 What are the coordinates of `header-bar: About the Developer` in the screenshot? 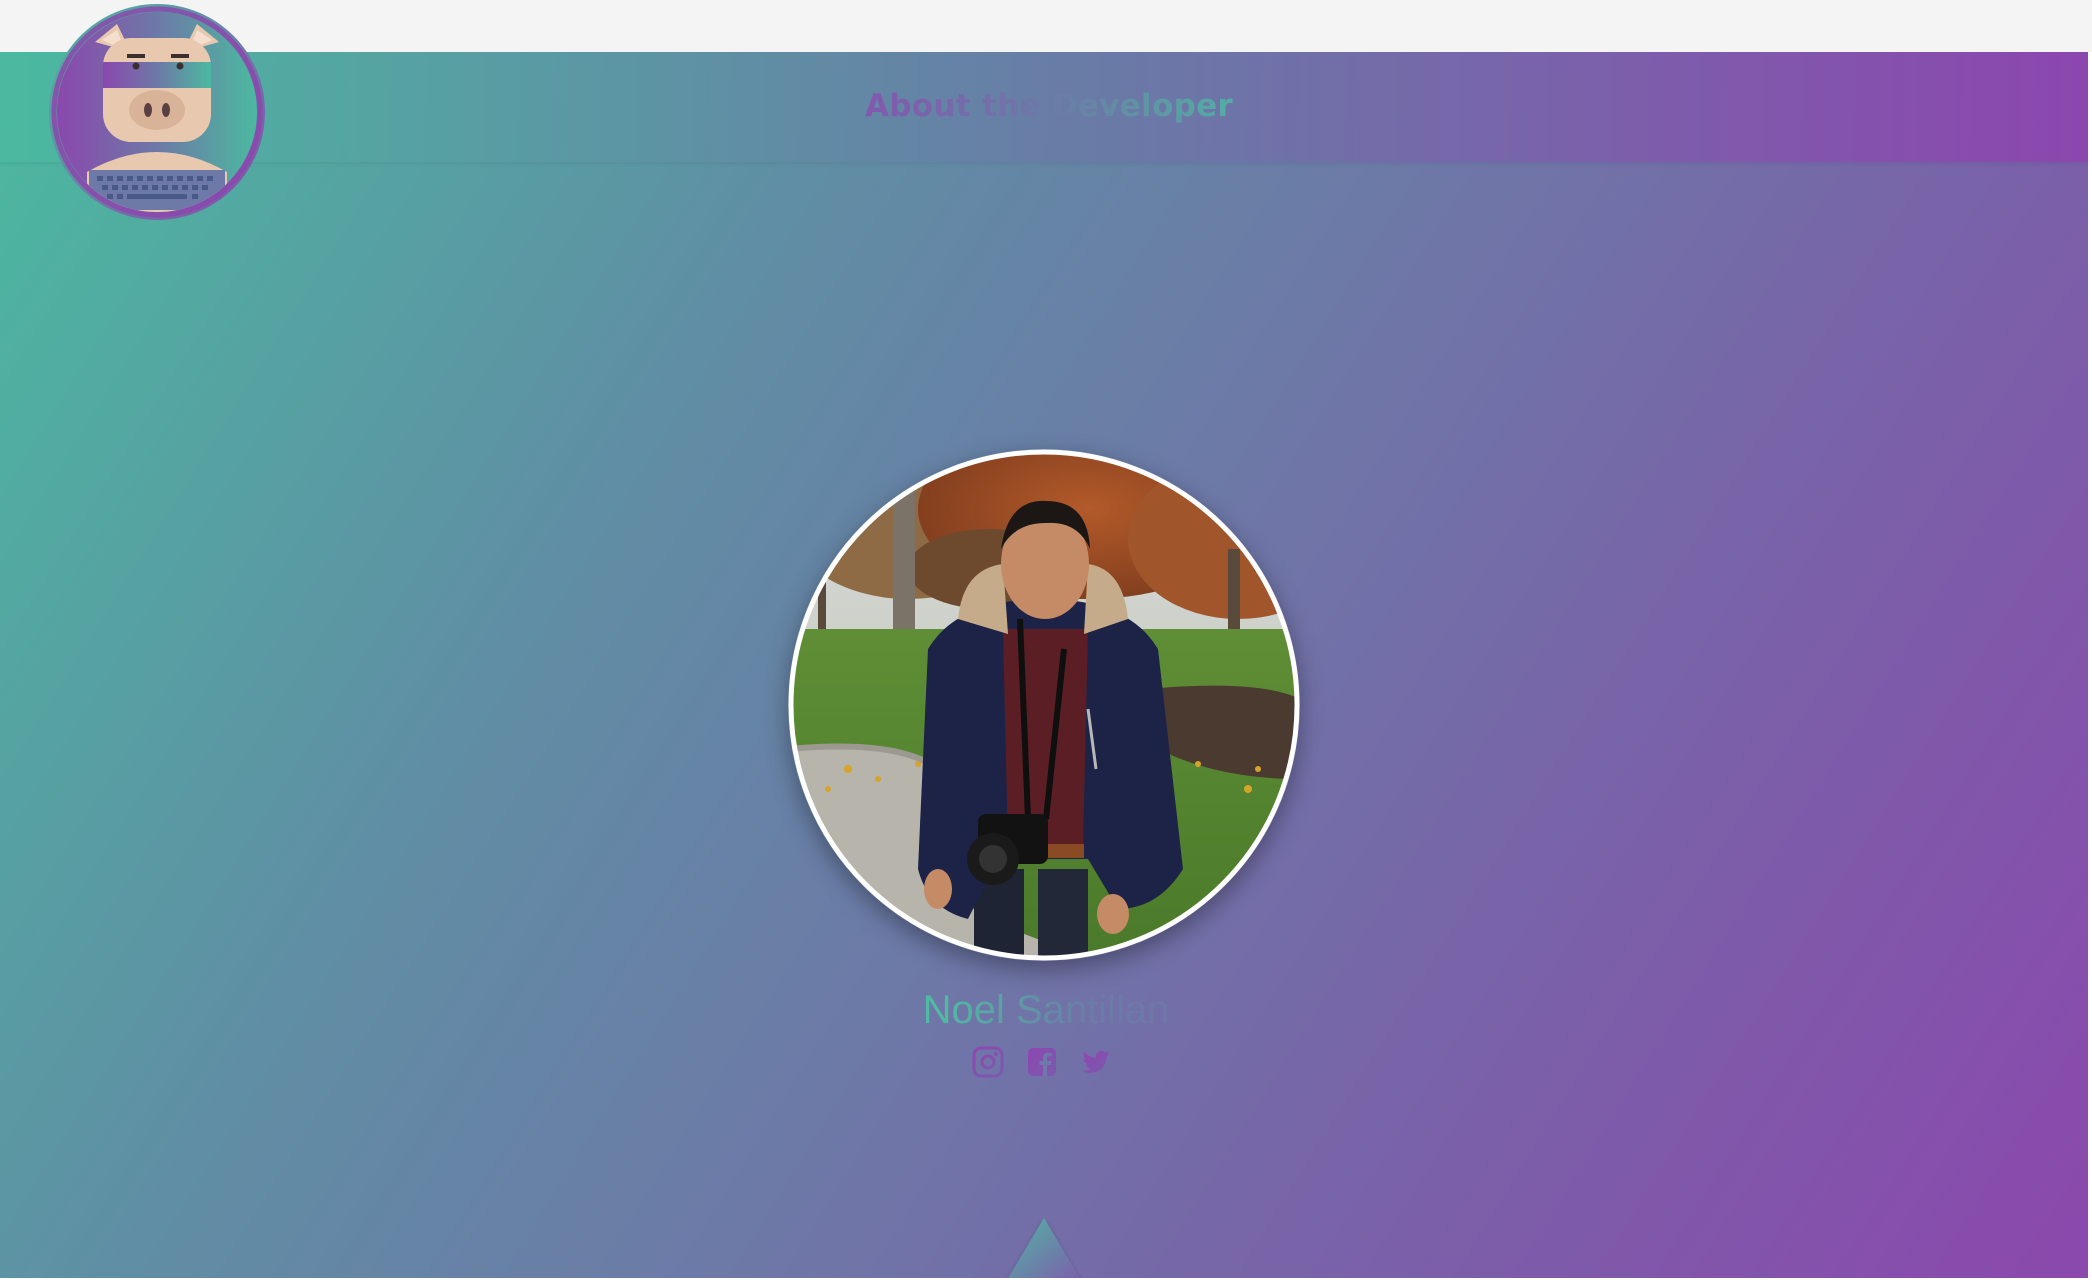 It's located at (1044, 107).